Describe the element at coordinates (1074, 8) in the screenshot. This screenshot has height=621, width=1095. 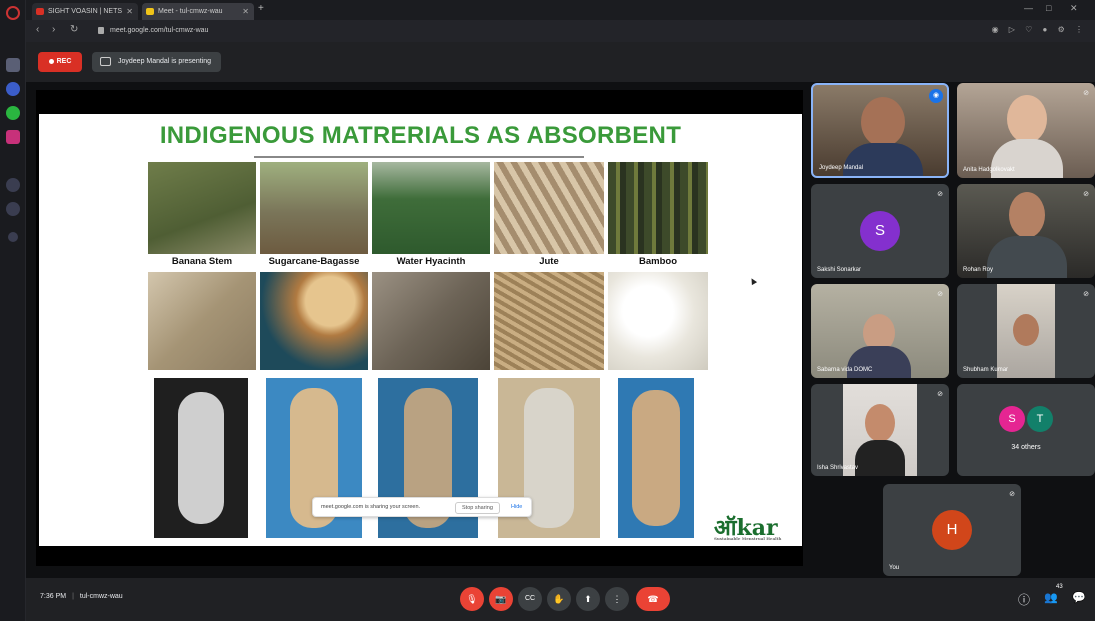
I see `close-window-button: ✕` at that location.